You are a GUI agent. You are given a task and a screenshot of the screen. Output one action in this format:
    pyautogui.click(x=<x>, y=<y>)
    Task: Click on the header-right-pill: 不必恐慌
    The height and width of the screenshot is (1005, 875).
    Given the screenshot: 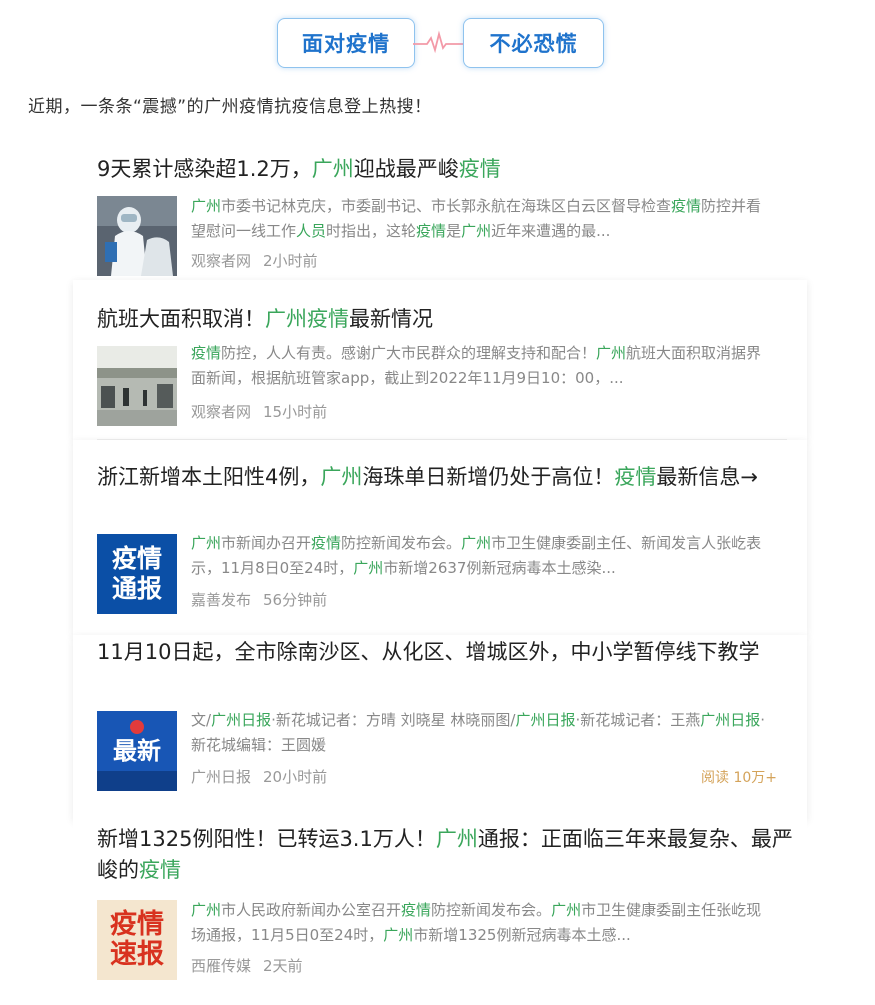 What is the action you would take?
    pyautogui.click(x=533, y=43)
    